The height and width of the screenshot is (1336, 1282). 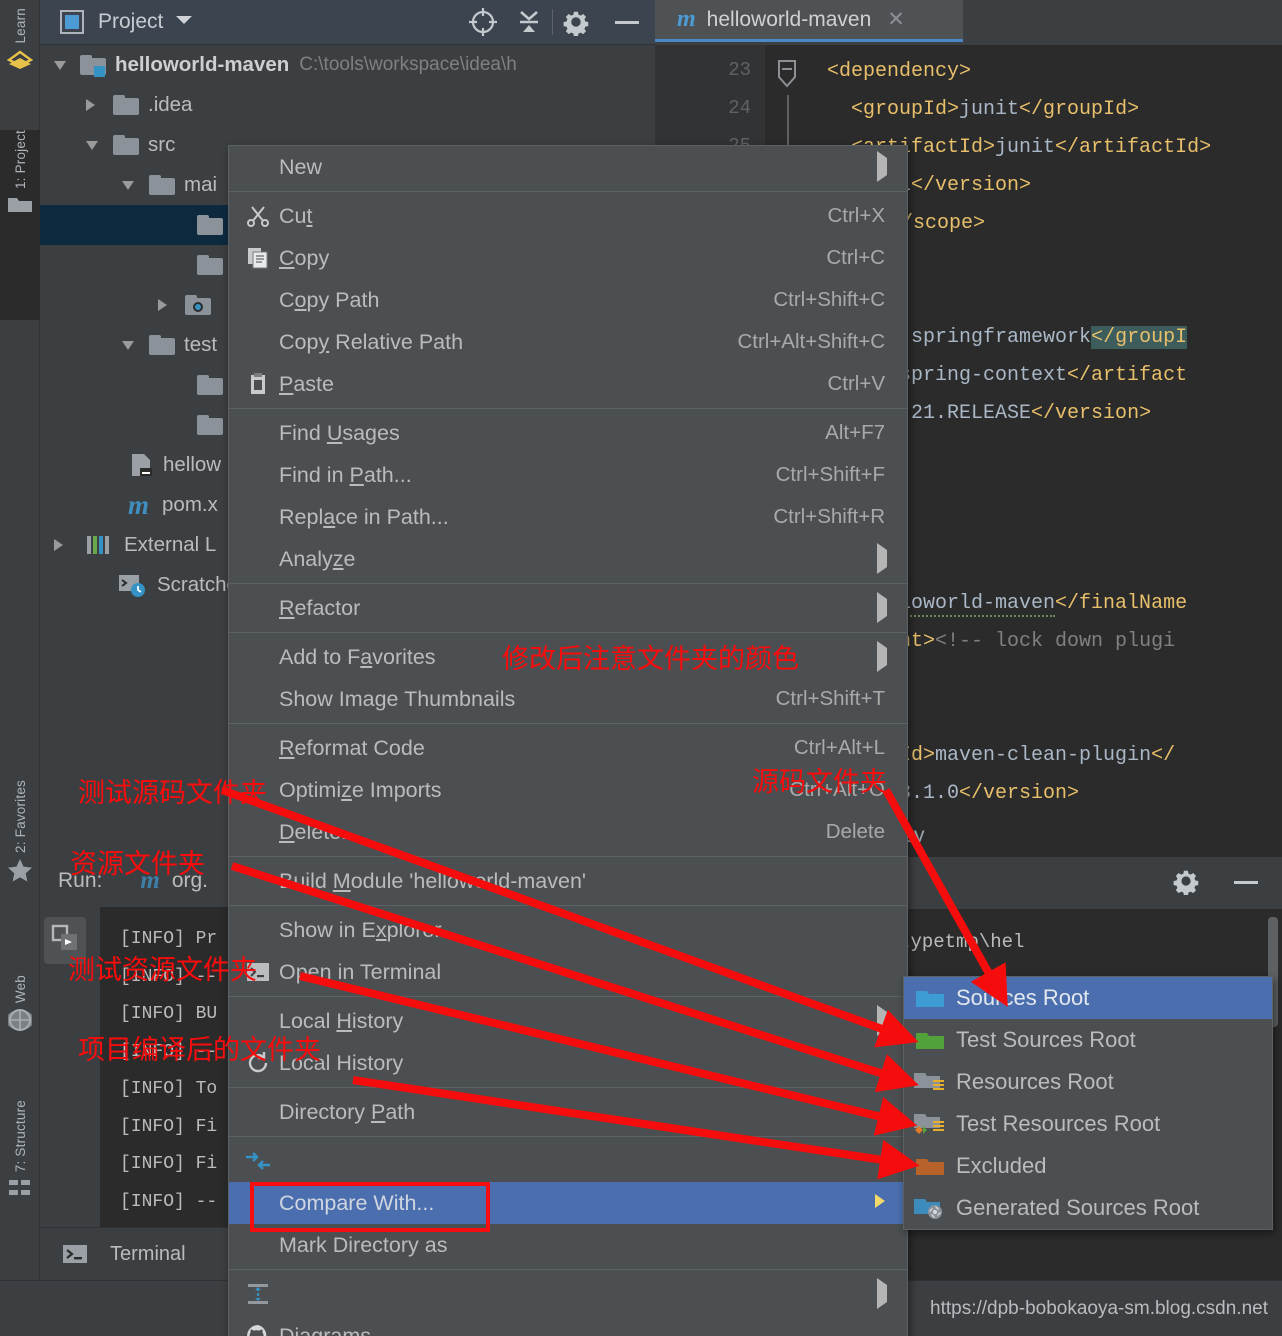 I want to click on menu-item-label: Analyze, so click(x=317, y=558).